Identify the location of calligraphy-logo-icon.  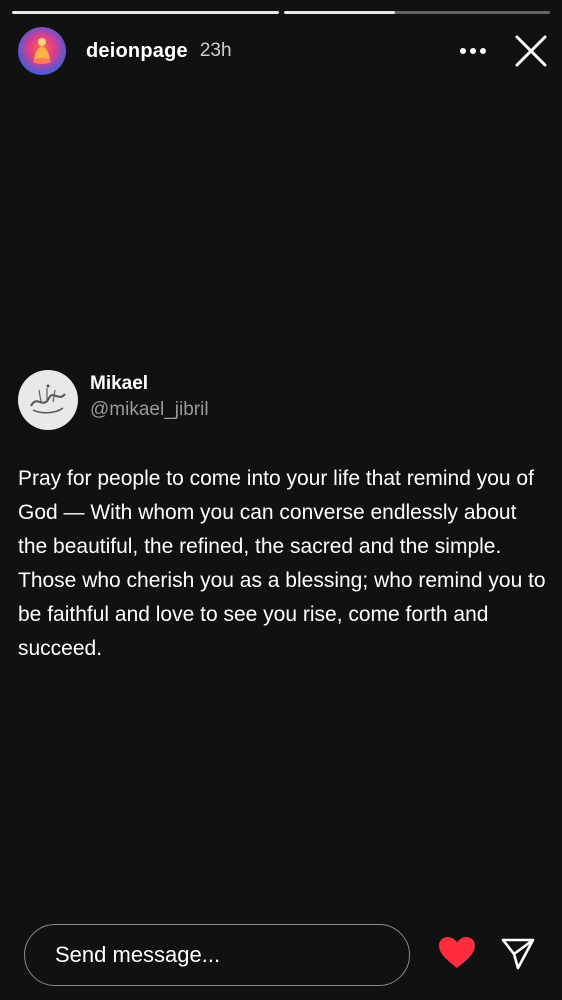
(48, 399).